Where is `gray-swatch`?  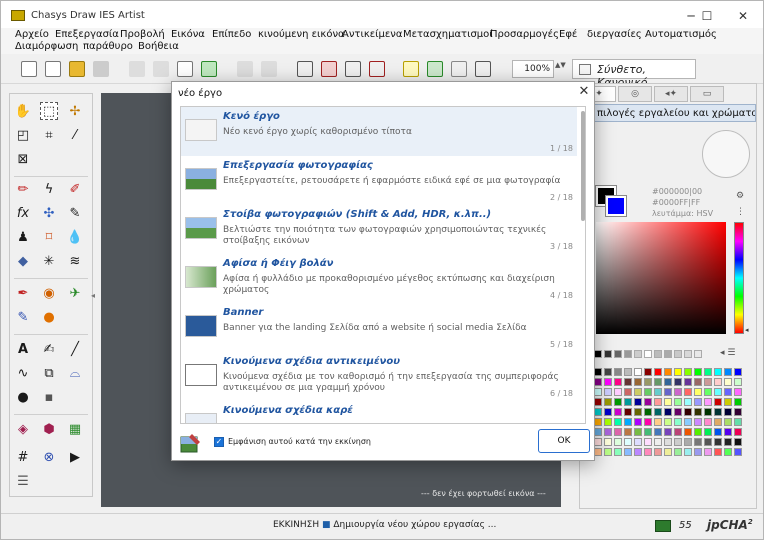
gray-swatch is located at coordinates (608, 354).